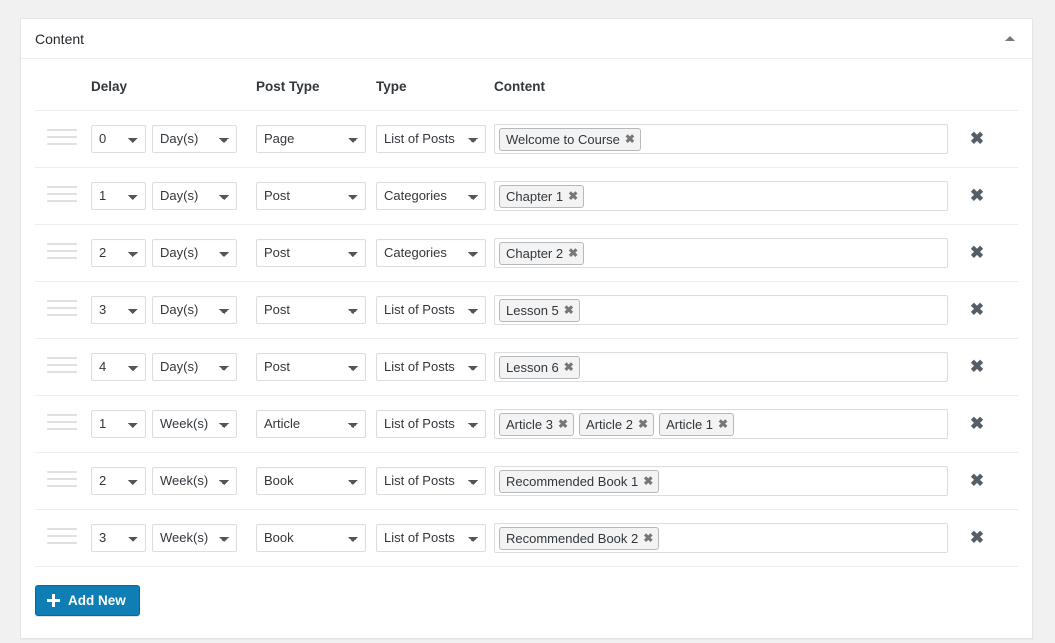  What do you see at coordinates (721, 538) in the screenshot?
I see `content-tag-input: Recommended Book 2 ✖` at bounding box center [721, 538].